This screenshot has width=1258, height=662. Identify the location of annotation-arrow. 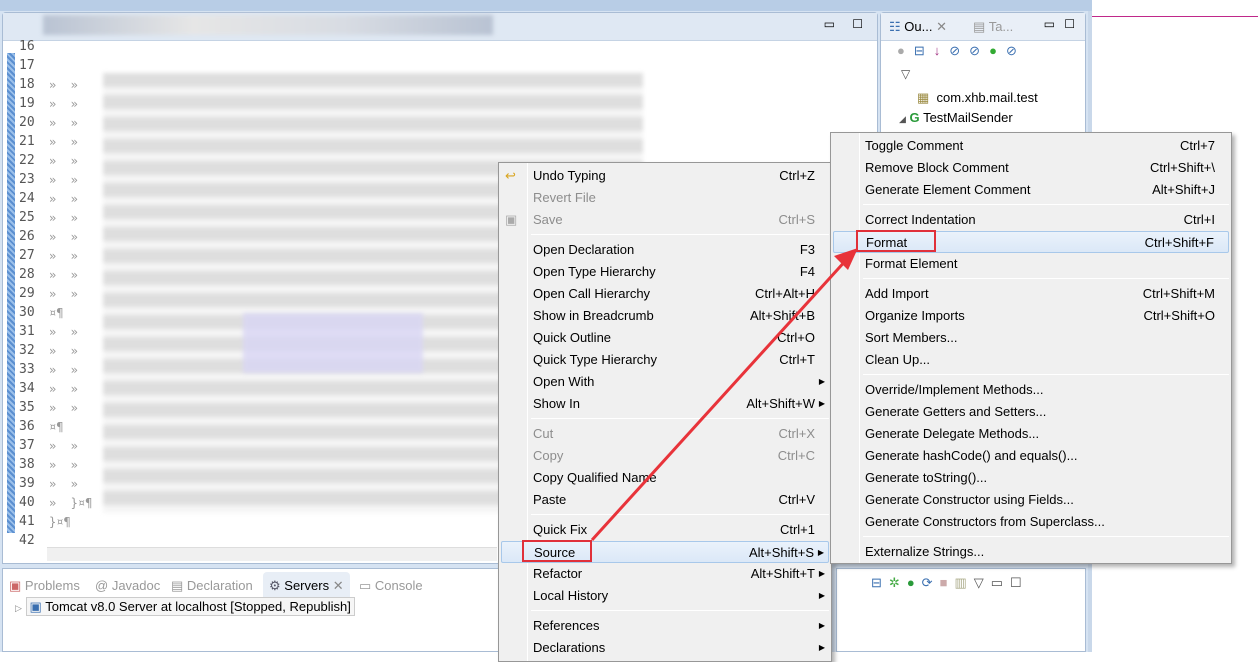
(724, 395).